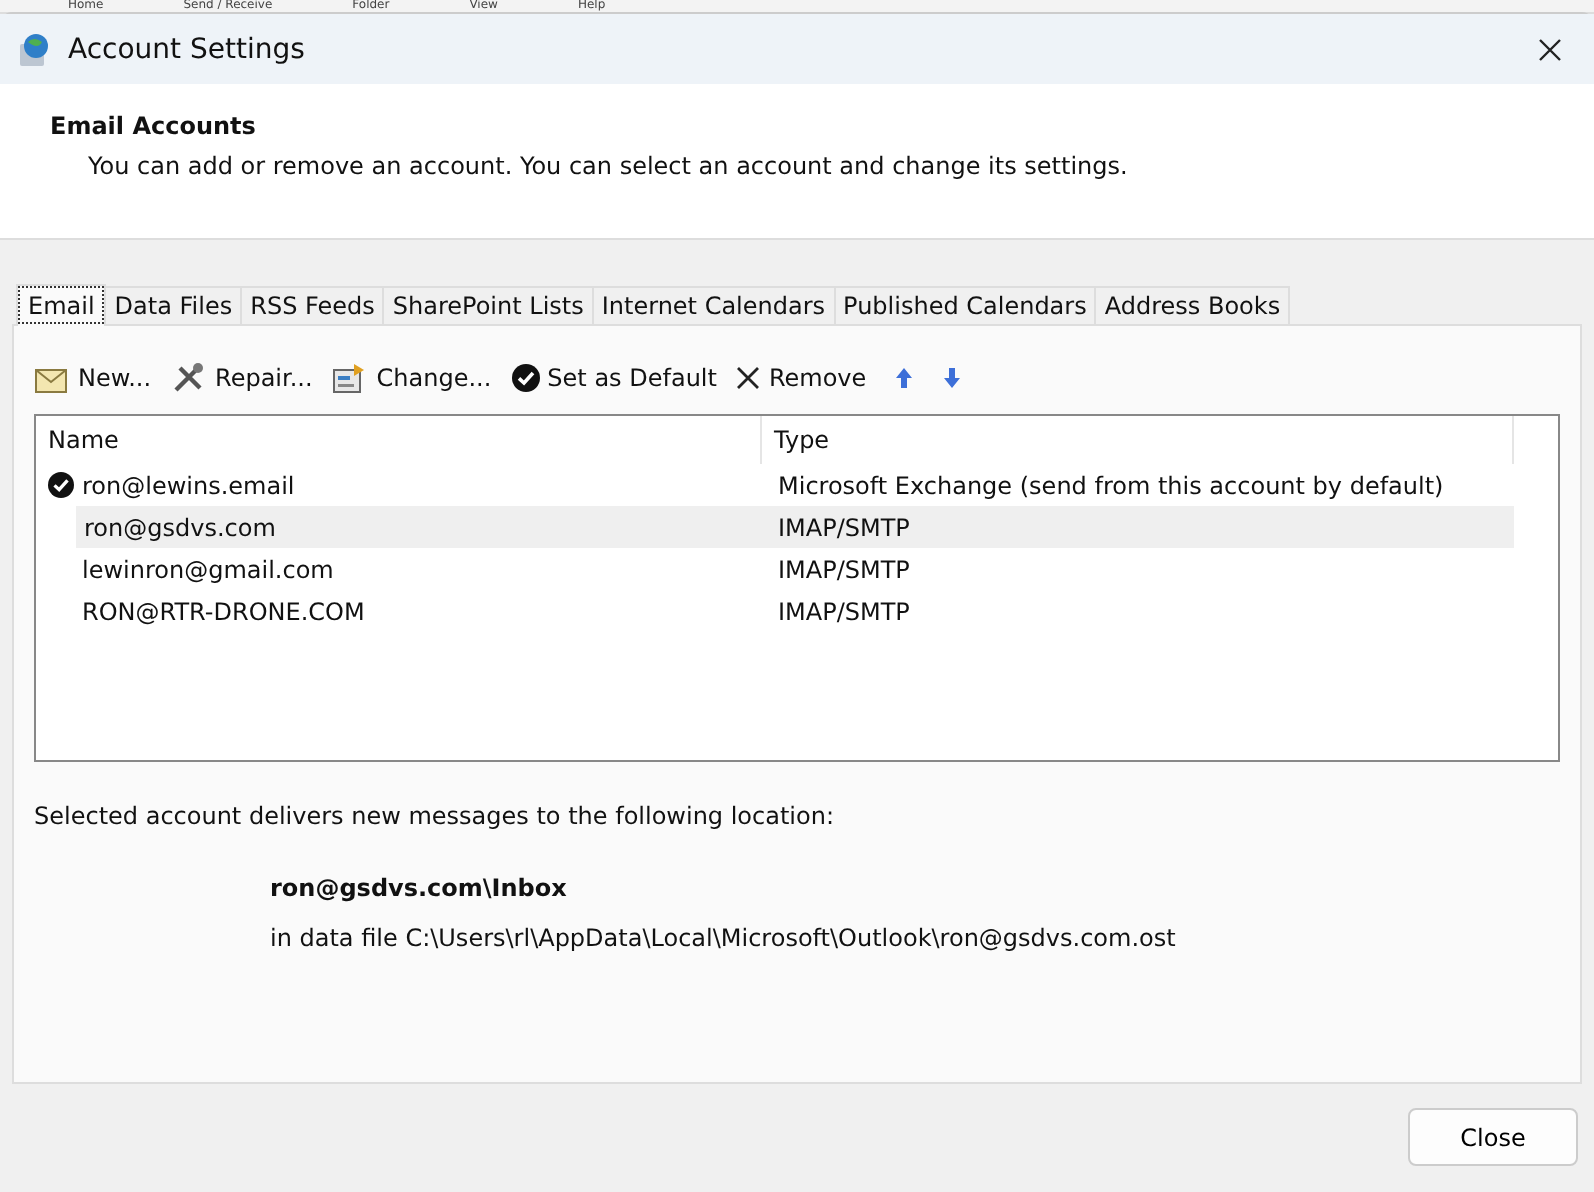 This screenshot has height=1192, width=1594. I want to click on move-up-icon, so click(904, 378).